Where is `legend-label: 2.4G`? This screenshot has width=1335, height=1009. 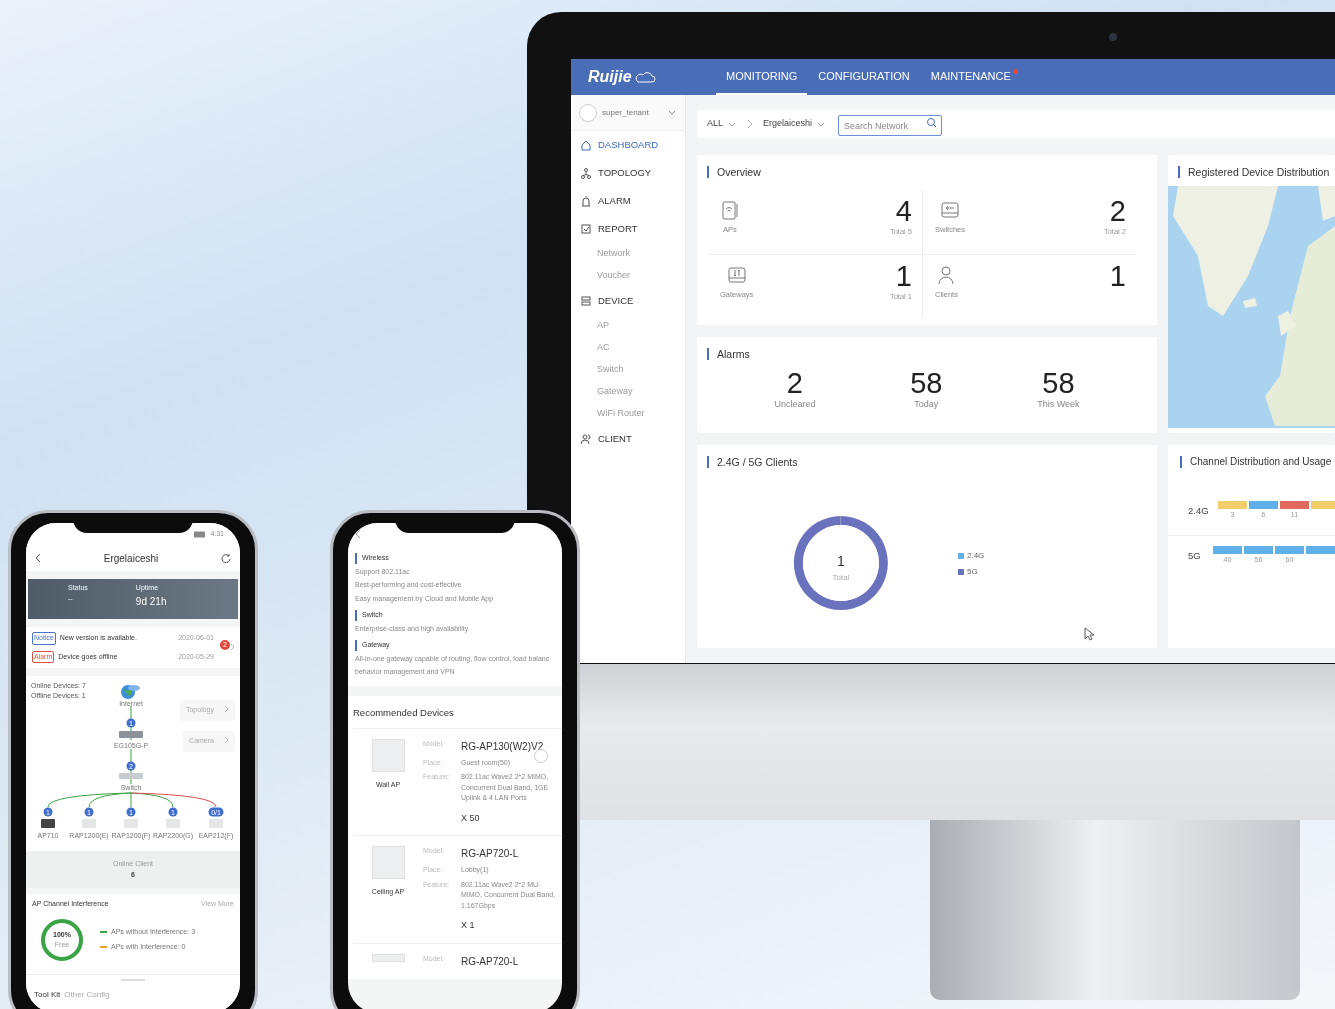
legend-label: 2.4G is located at coordinates (976, 556).